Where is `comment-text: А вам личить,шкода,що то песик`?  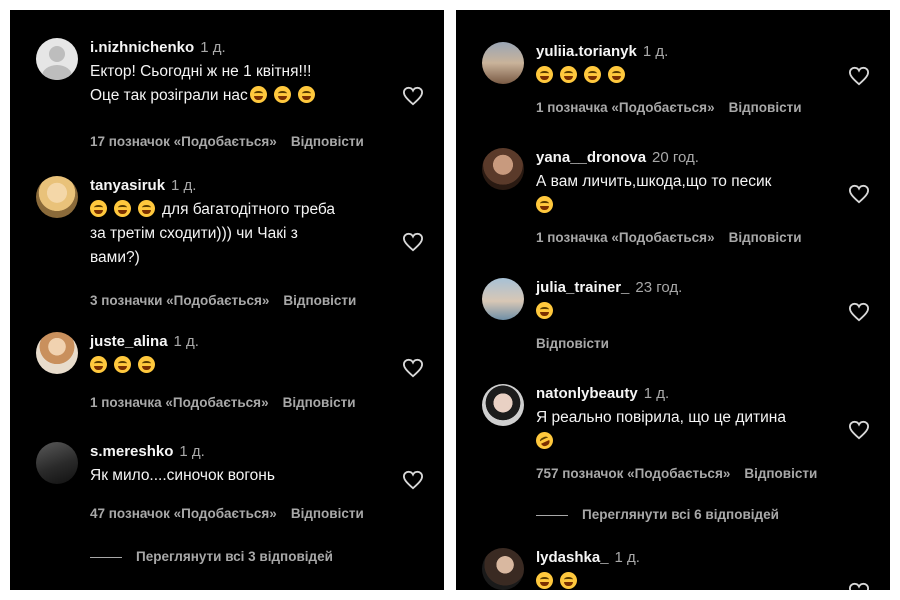
comment-text: А вам личить,шкода,що то песик is located at coordinates (683, 194).